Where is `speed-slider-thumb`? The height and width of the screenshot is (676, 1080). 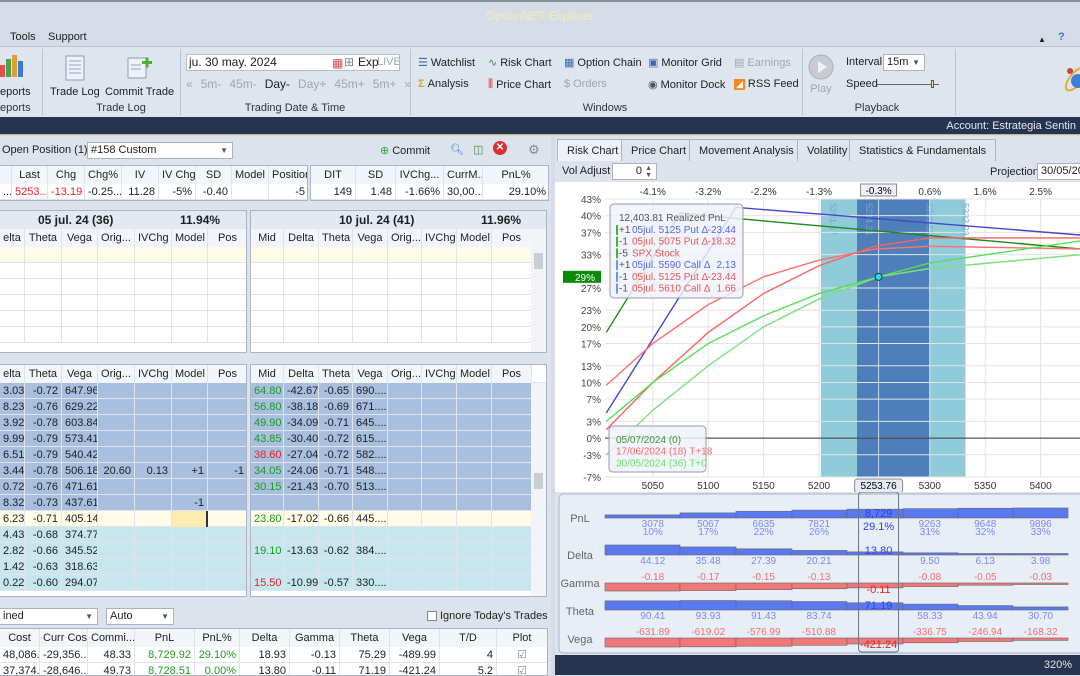 speed-slider-thumb is located at coordinates (932, 84).